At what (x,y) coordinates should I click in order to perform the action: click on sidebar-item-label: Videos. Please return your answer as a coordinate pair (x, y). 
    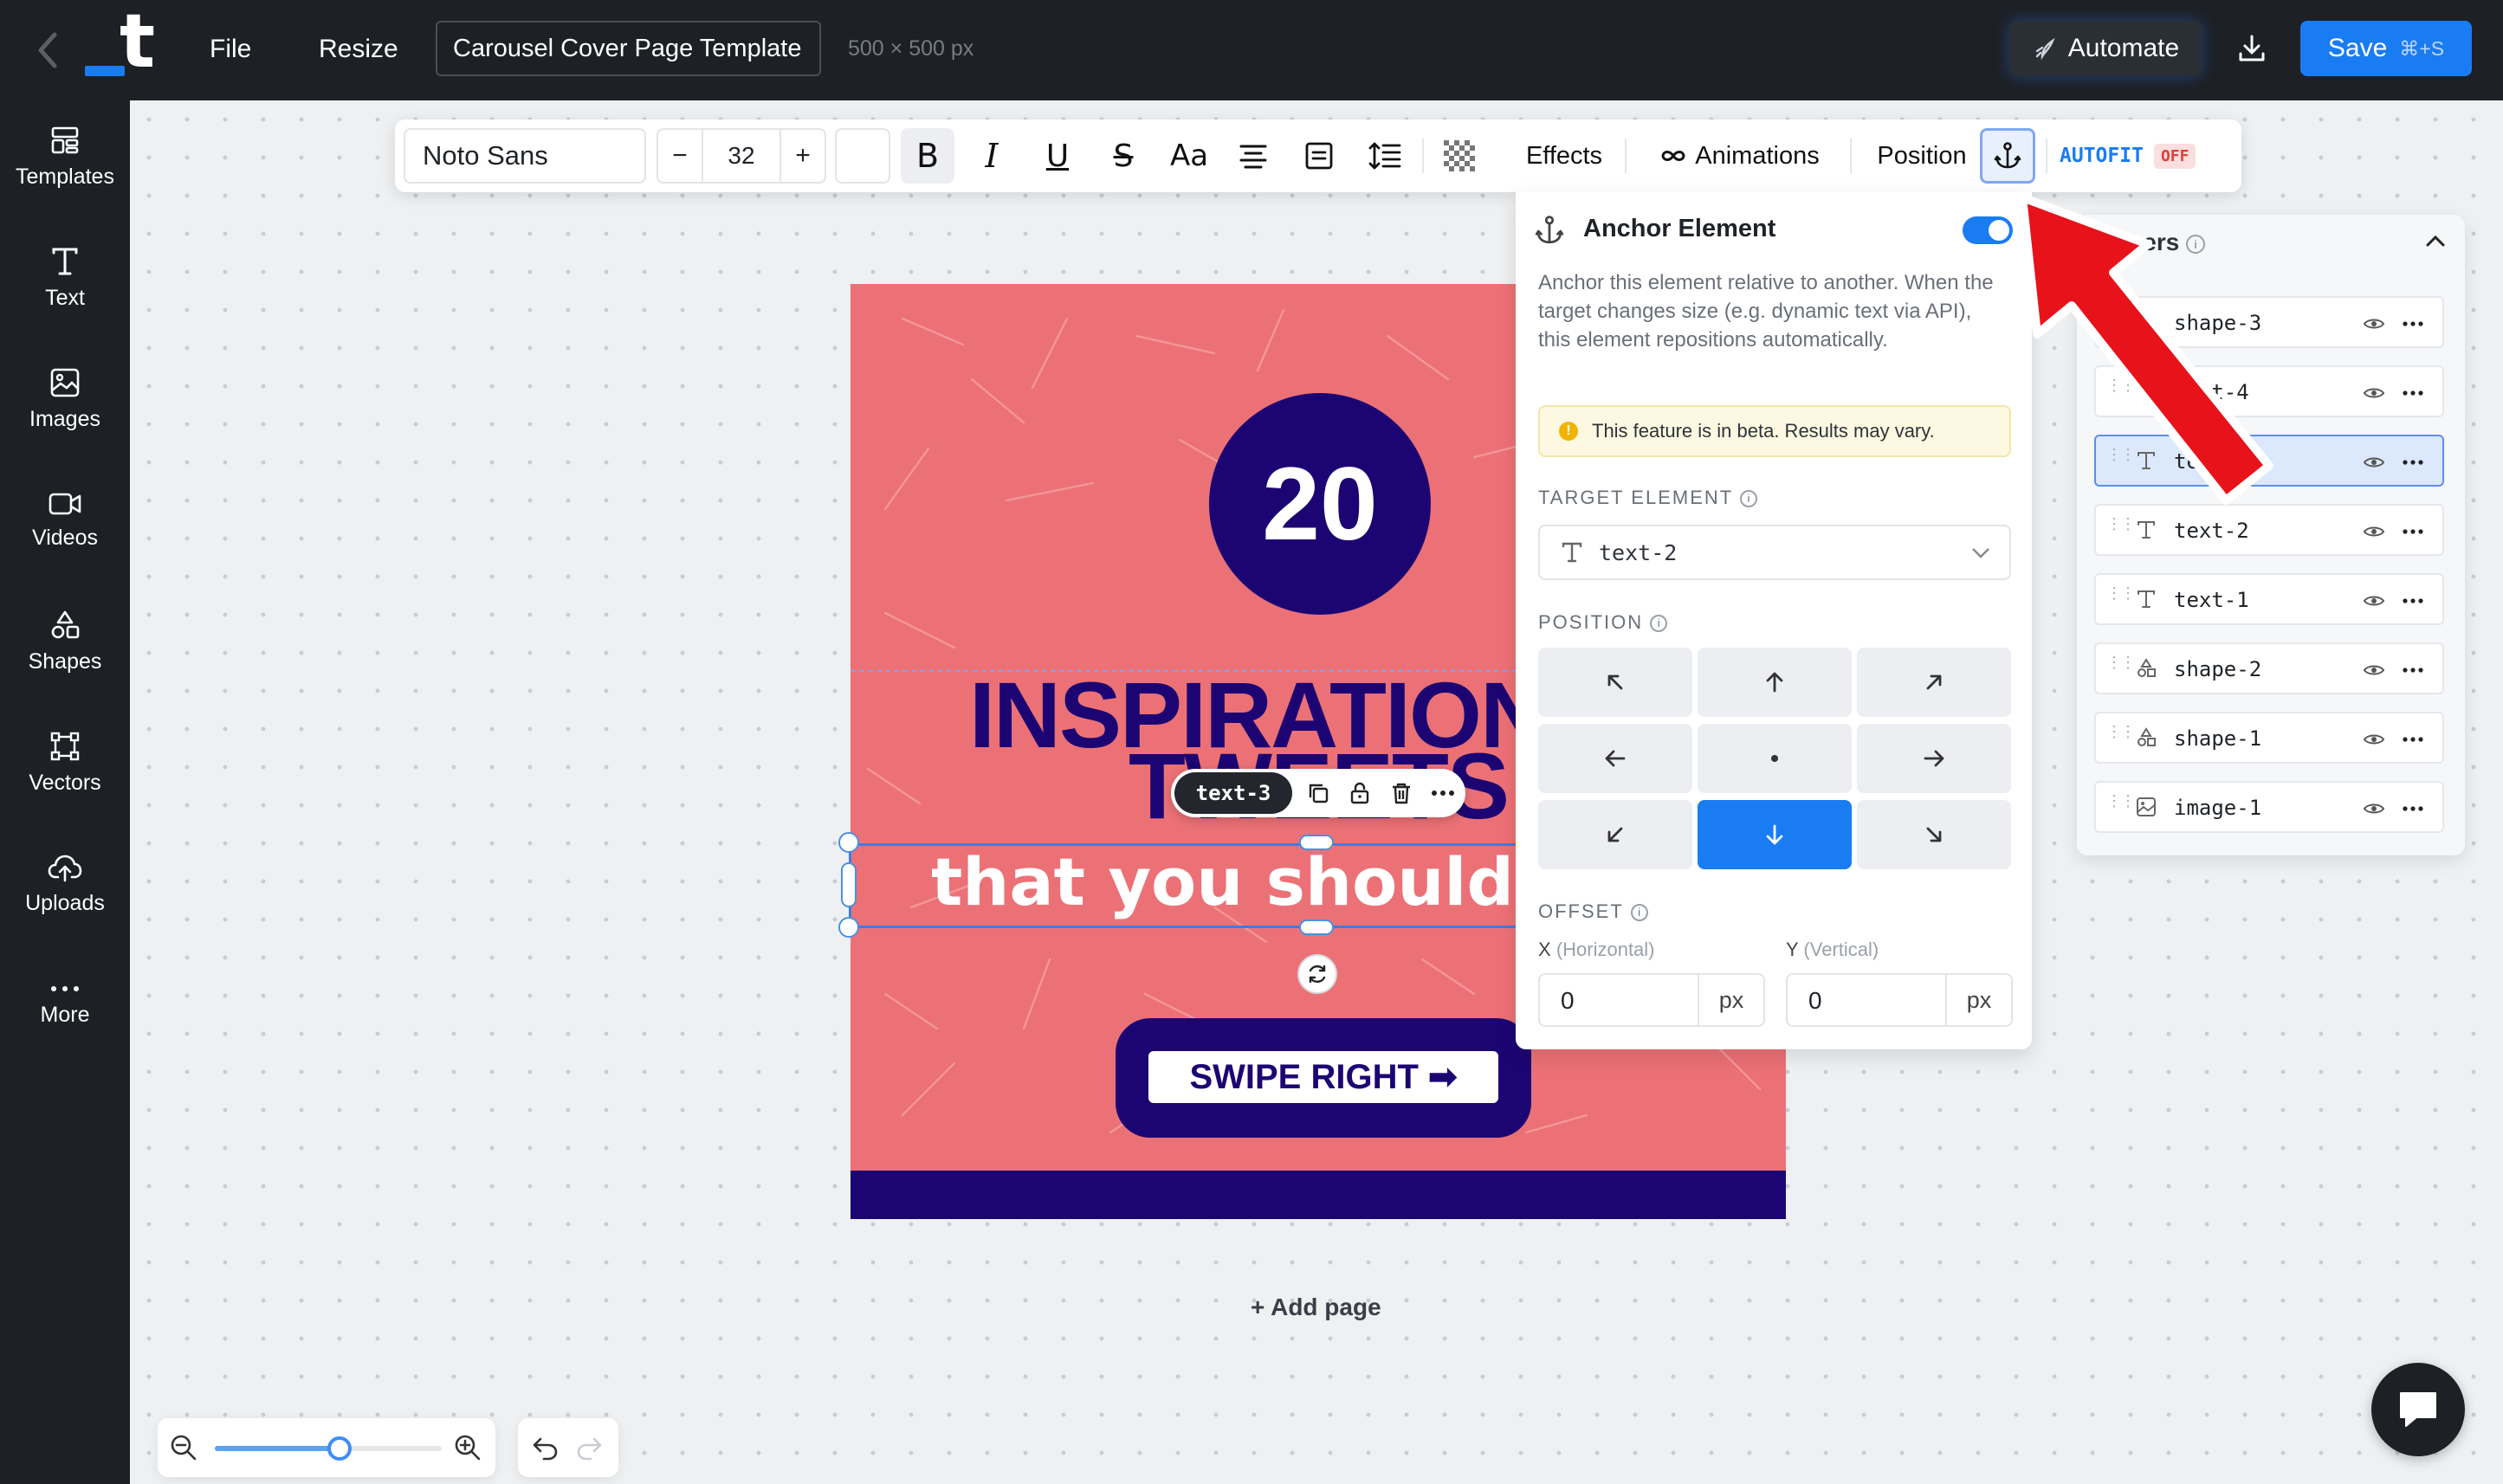
    Looking at the image, I should click on (65, 537).